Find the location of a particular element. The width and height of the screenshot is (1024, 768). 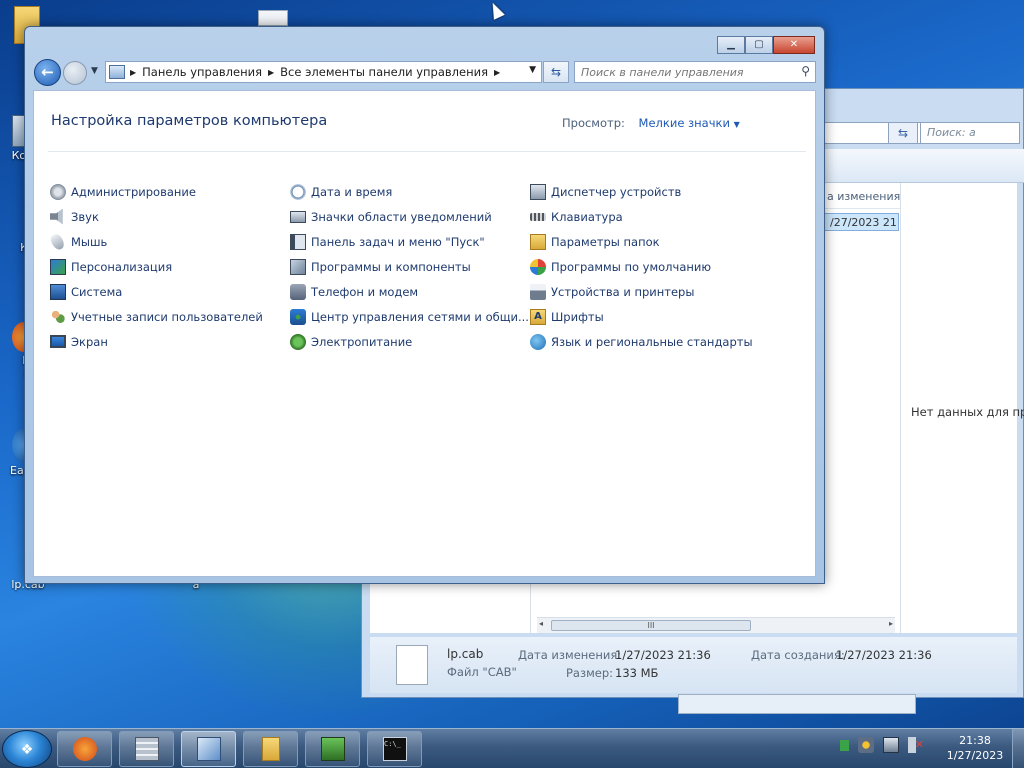

cp-item-system: Система is located at coordinates (170, 291).